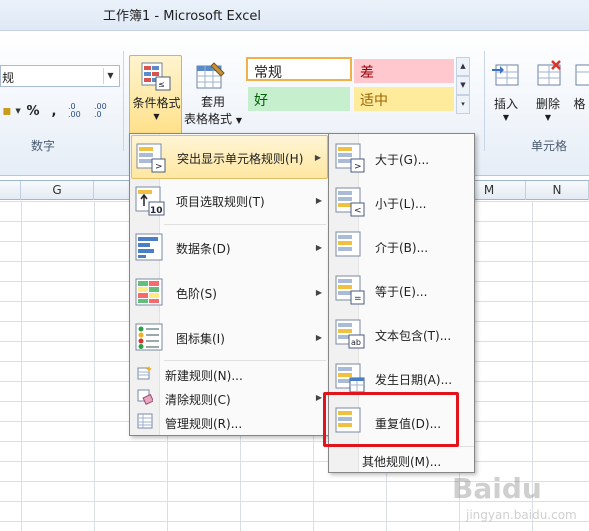 Image resolution: width=589 pixels, height=531 pixels. I want to click on format-cells-icon, so click(582, 75).